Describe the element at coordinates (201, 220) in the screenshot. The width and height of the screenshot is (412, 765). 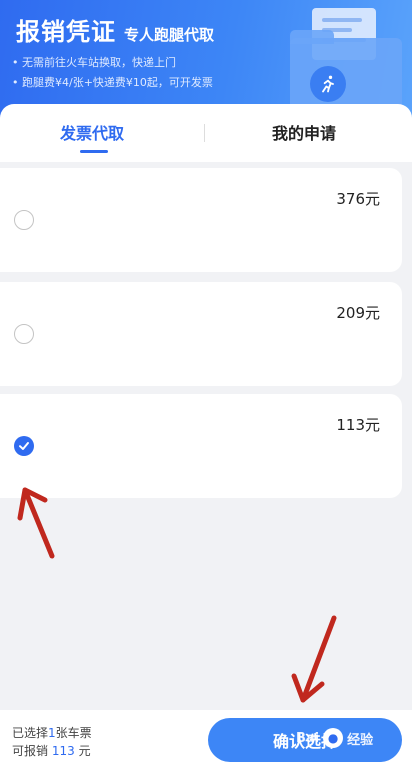
I see `ticket-card: 376元` at that location.